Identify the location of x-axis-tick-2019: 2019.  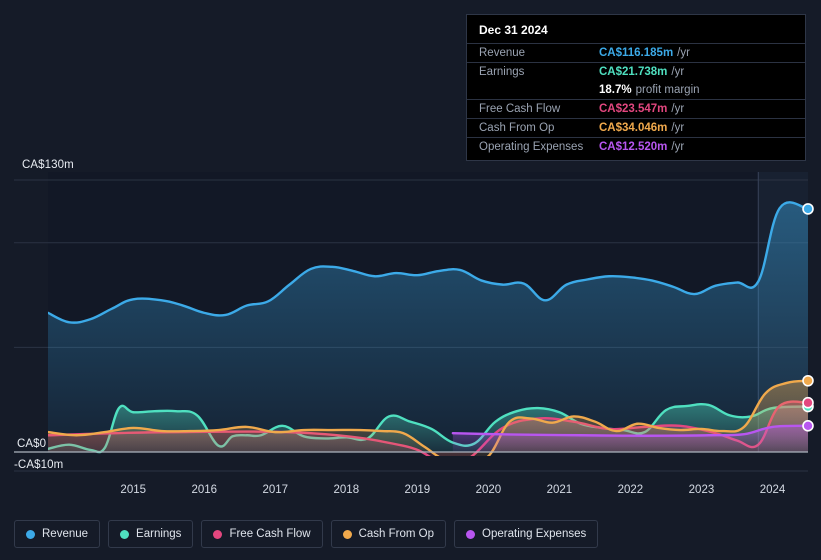
(417, 490).